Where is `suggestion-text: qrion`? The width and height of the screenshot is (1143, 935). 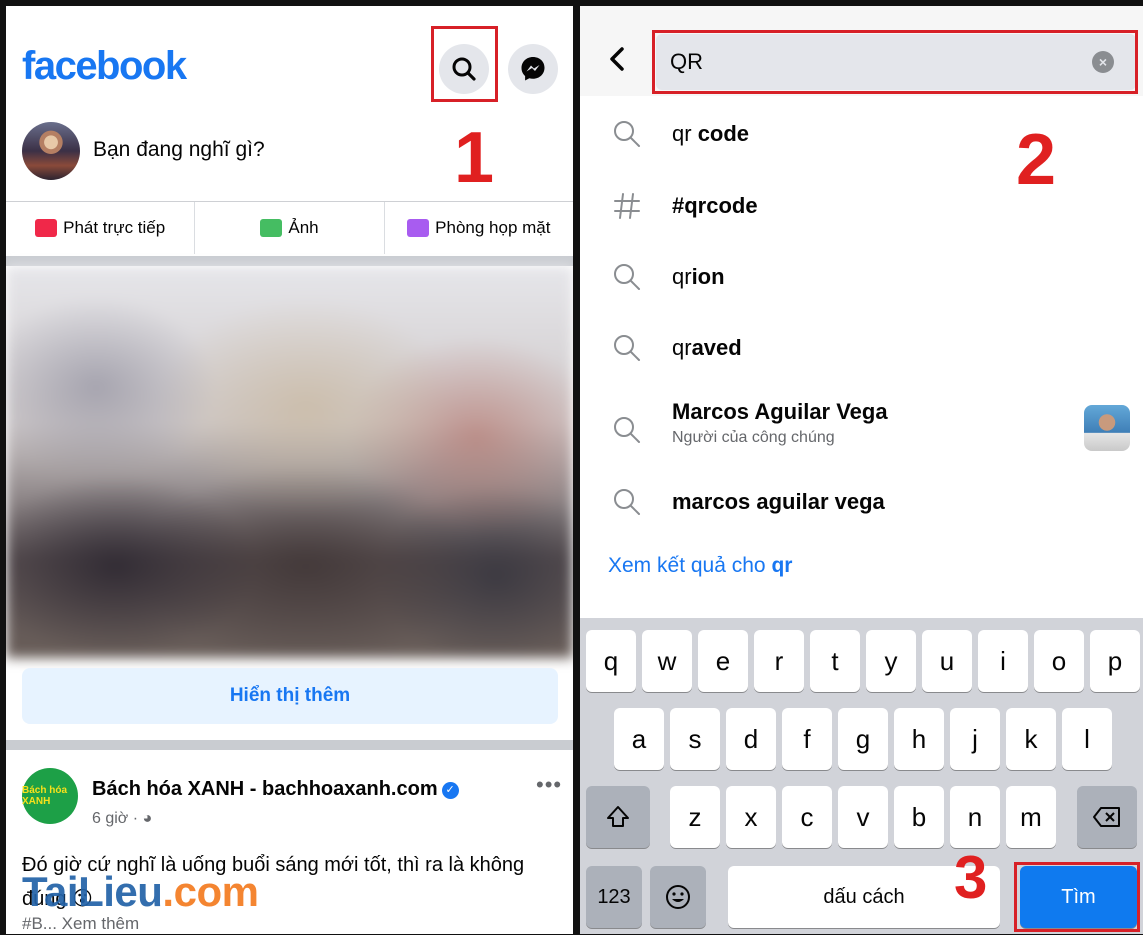
suggestion-text: qrion is located at coordinates (698, 276).